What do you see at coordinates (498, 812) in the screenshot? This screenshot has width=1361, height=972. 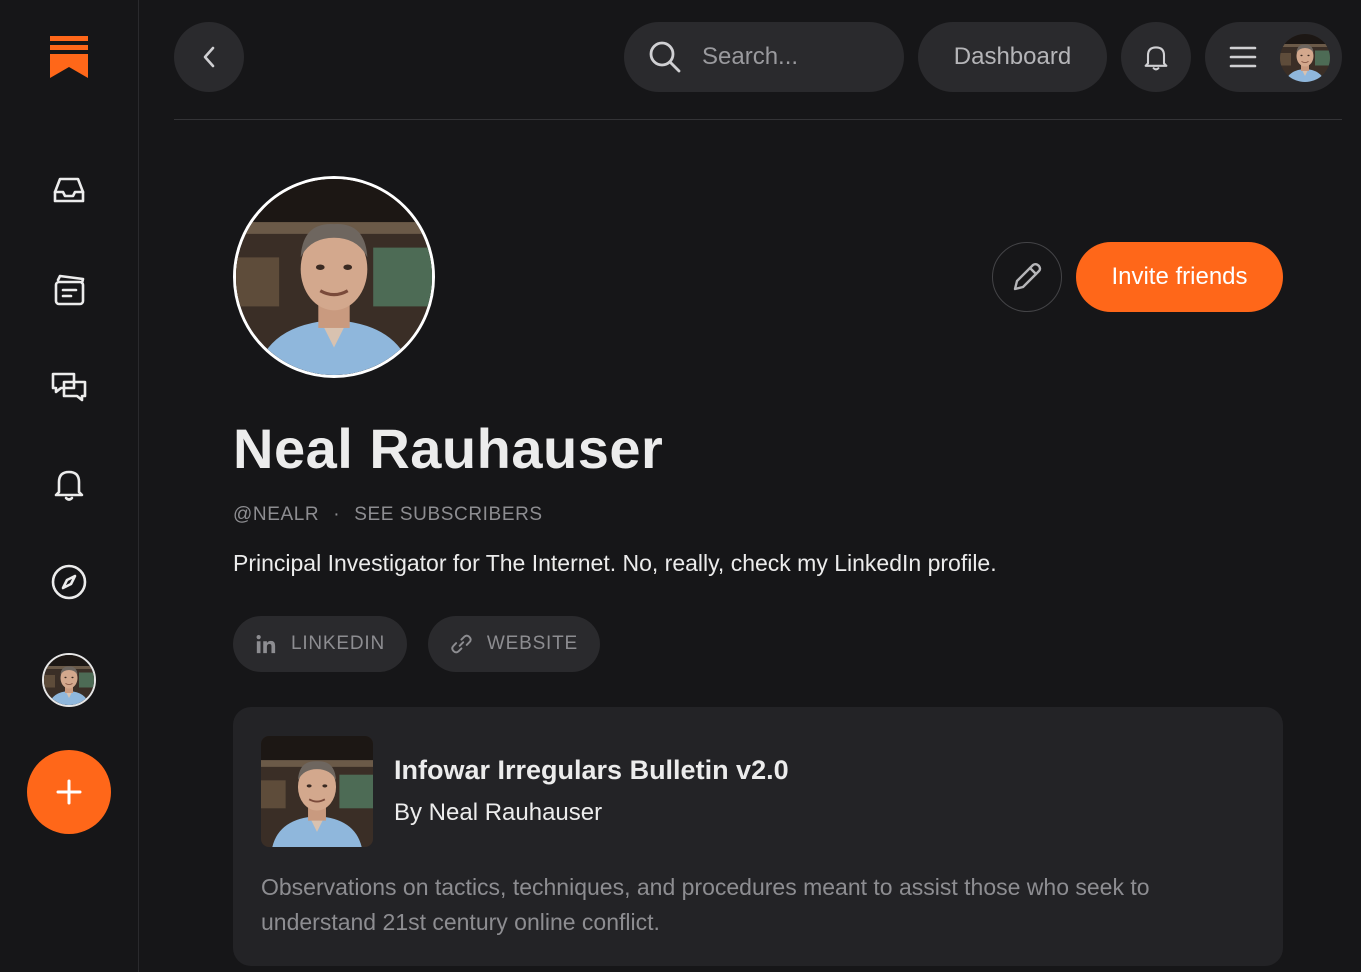 I see `publication-author: By Neal Rauhauser` at bounding box center [498, 812].